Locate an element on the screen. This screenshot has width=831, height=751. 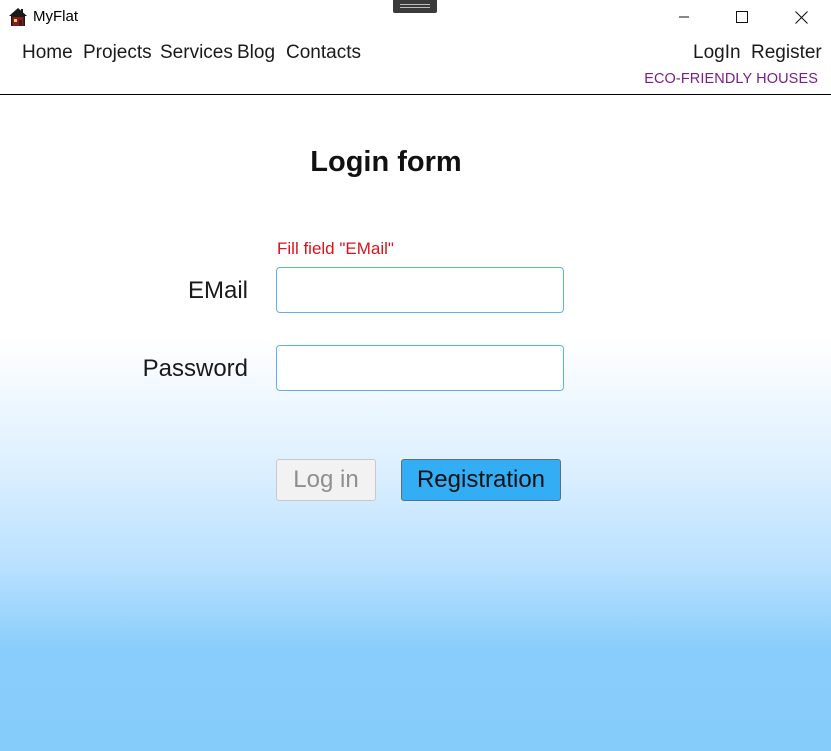
nav-register-link: Register is located at coordinates (786, 53).